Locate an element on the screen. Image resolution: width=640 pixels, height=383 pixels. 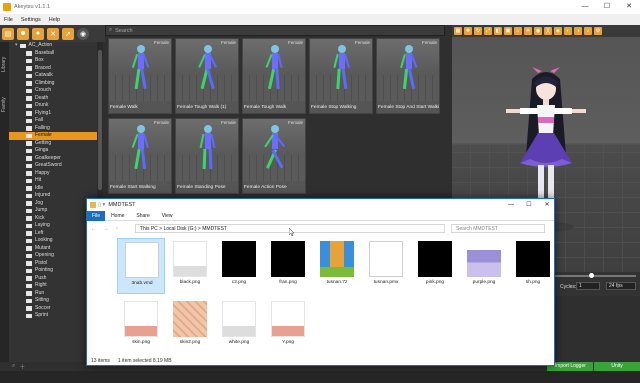
tree-item: Hit is located at coordinates (53, 181).